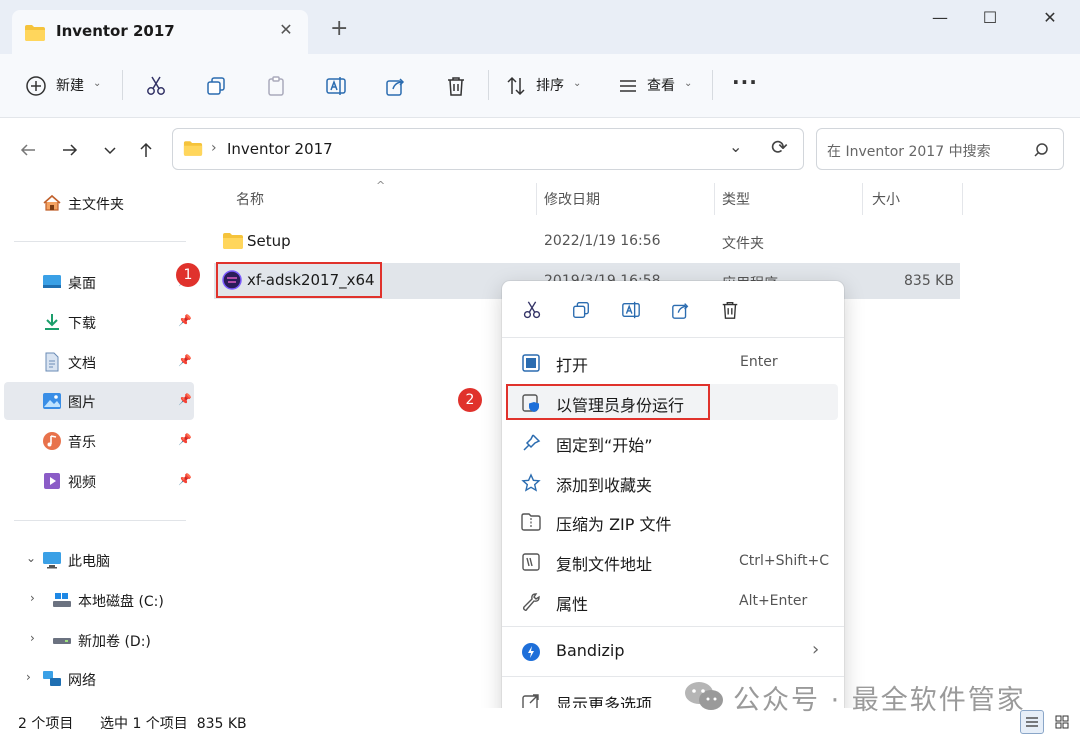 The image size is (1080, 737). Describe the element at coordinates (604, 445) in the screenshot. I see `menu-item-label: 固定到“开始”` at that location.